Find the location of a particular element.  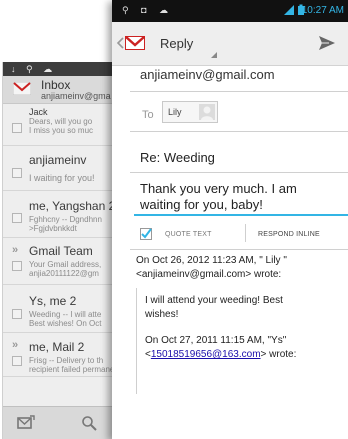

message-snippet: >Fgjdvbnkkdt is located at coordinates (53, 228).